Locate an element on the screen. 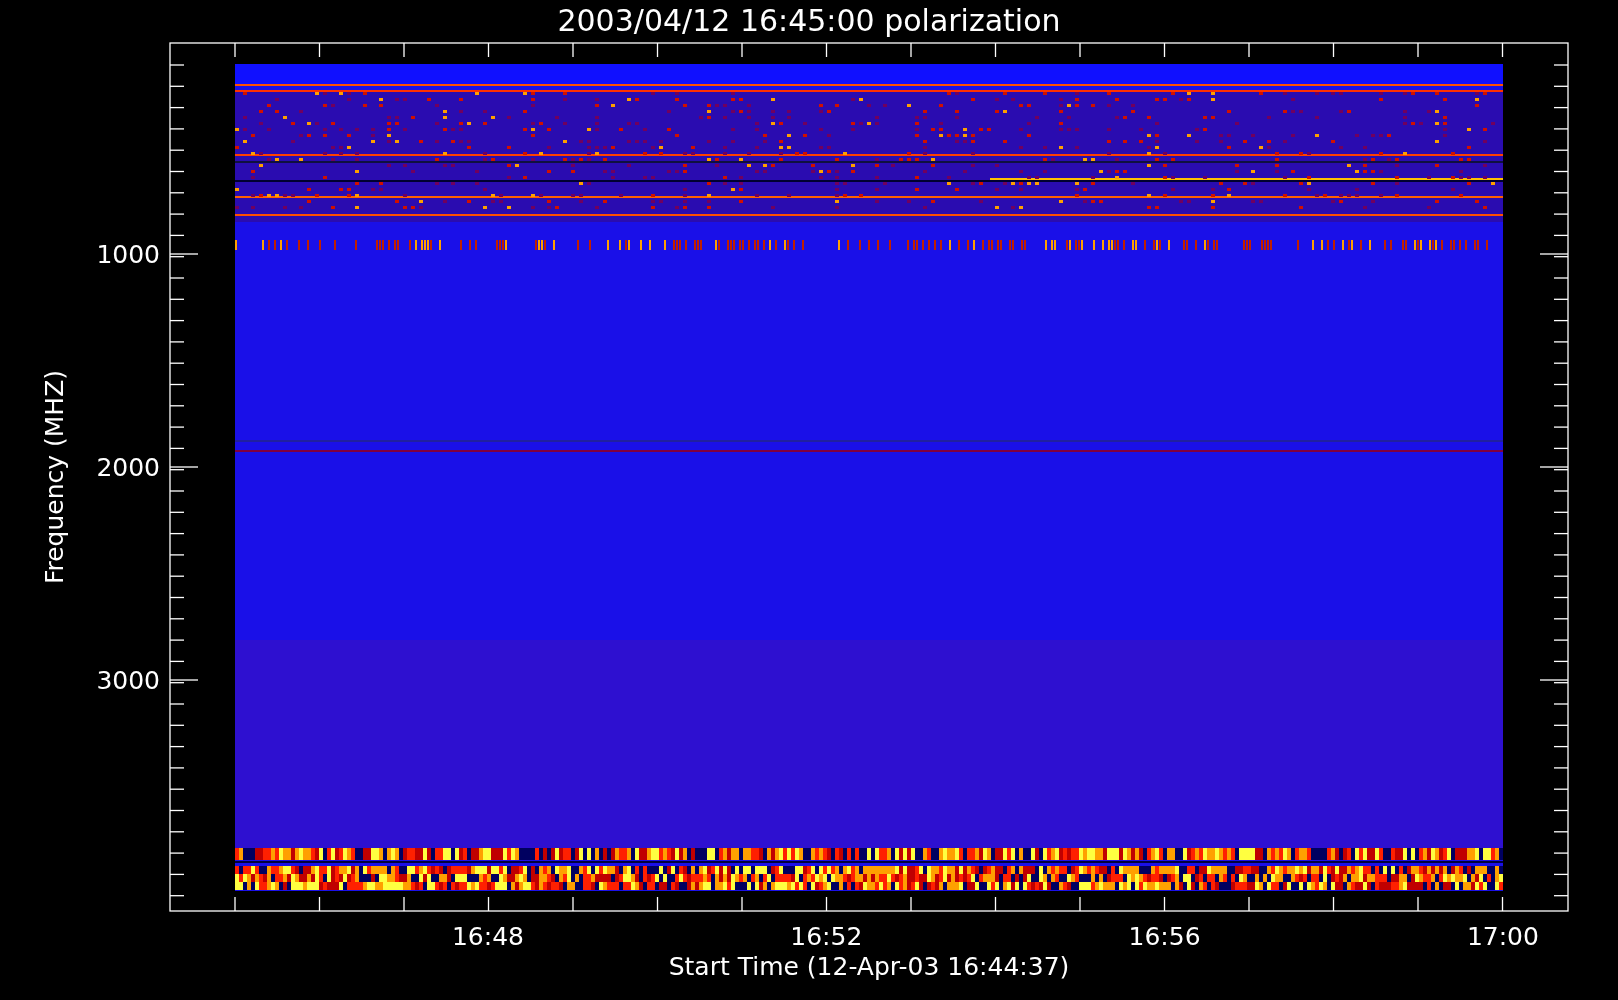 The image size is (1618, 1000). x-tick-label: 16:48 is located at coordinates (488, 936).